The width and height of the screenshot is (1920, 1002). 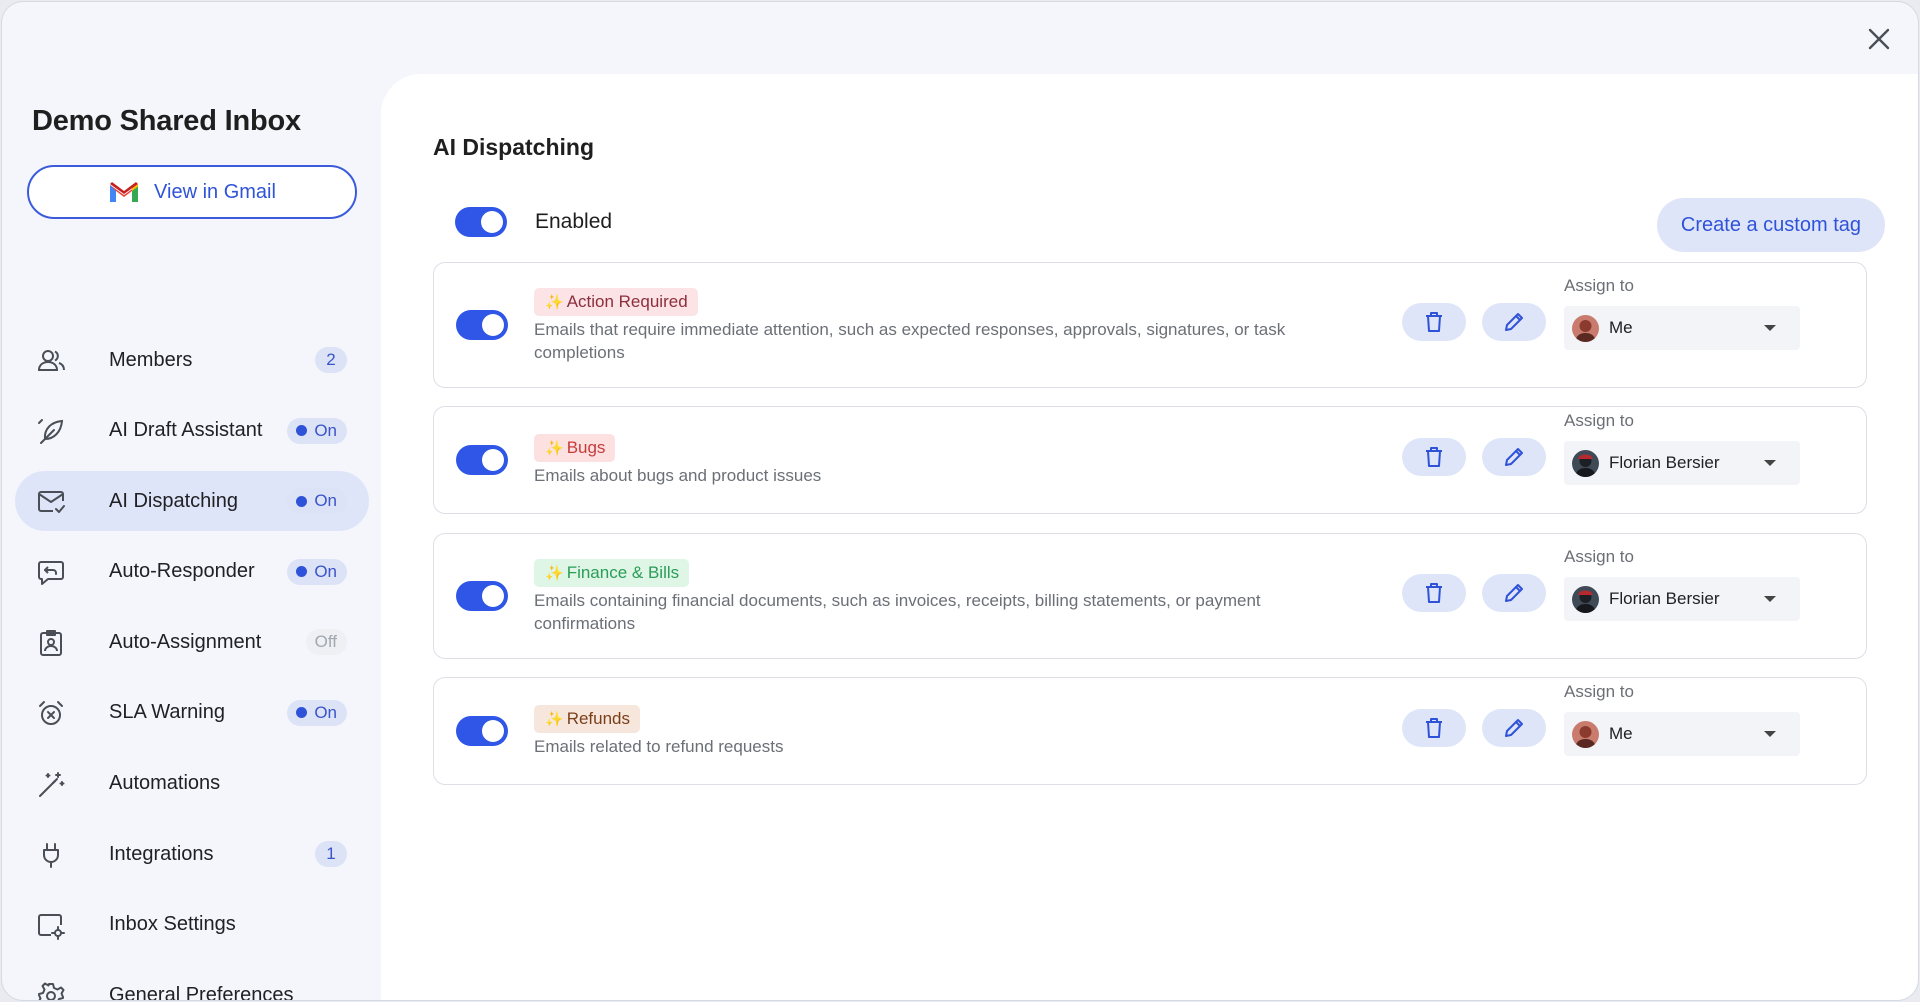 I want to click on sidebar-item-label: General Preferences, so click(x=201, y=992).